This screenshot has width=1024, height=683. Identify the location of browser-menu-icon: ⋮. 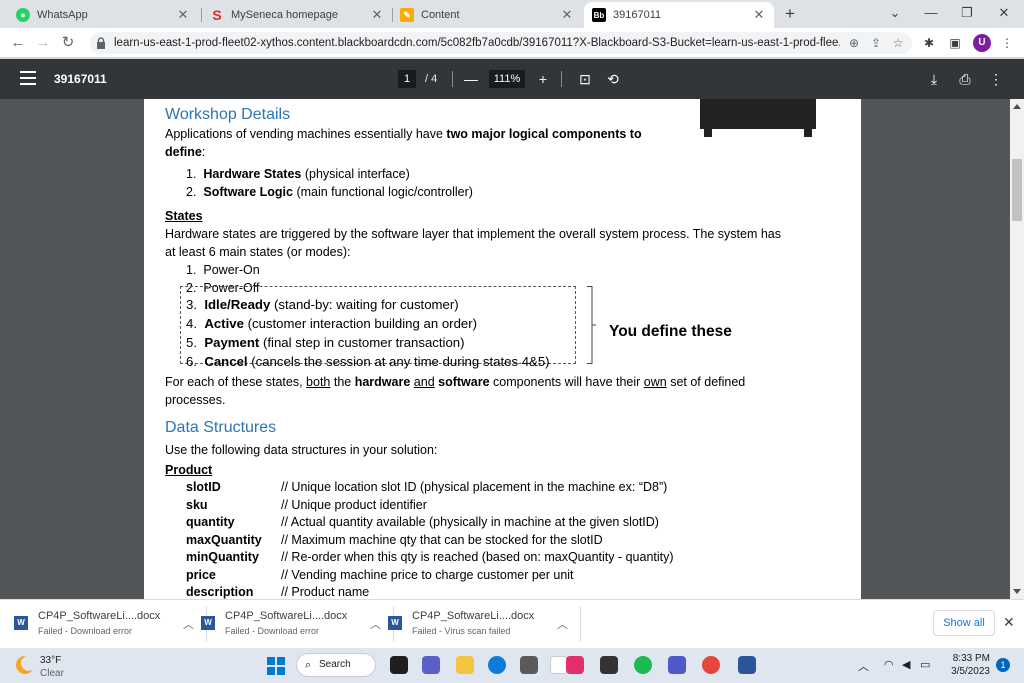
(1007, 43).